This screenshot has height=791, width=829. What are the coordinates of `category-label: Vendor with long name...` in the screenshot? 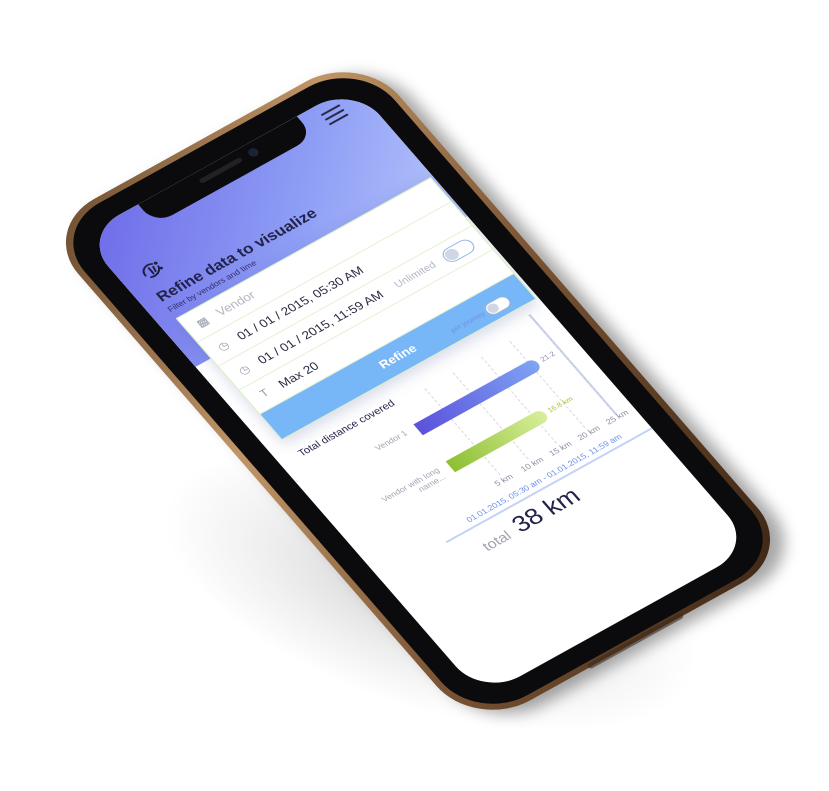 It's located at (413, 484).